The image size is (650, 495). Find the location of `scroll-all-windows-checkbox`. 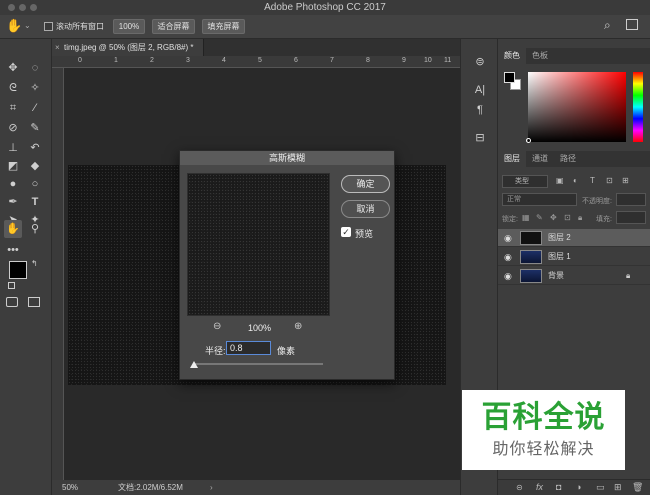

scroll-all-windows-checkbox is located at coordinates (48, 26).